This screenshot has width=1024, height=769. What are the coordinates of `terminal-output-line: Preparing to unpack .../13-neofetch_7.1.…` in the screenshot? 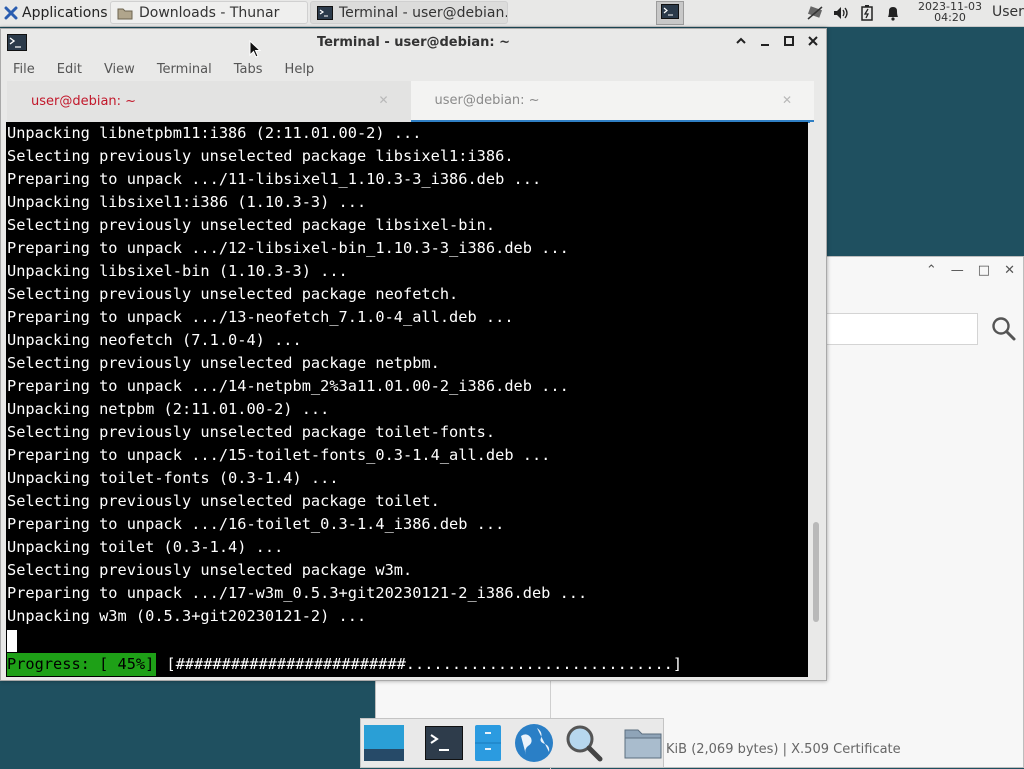 It's located at (260, 317).